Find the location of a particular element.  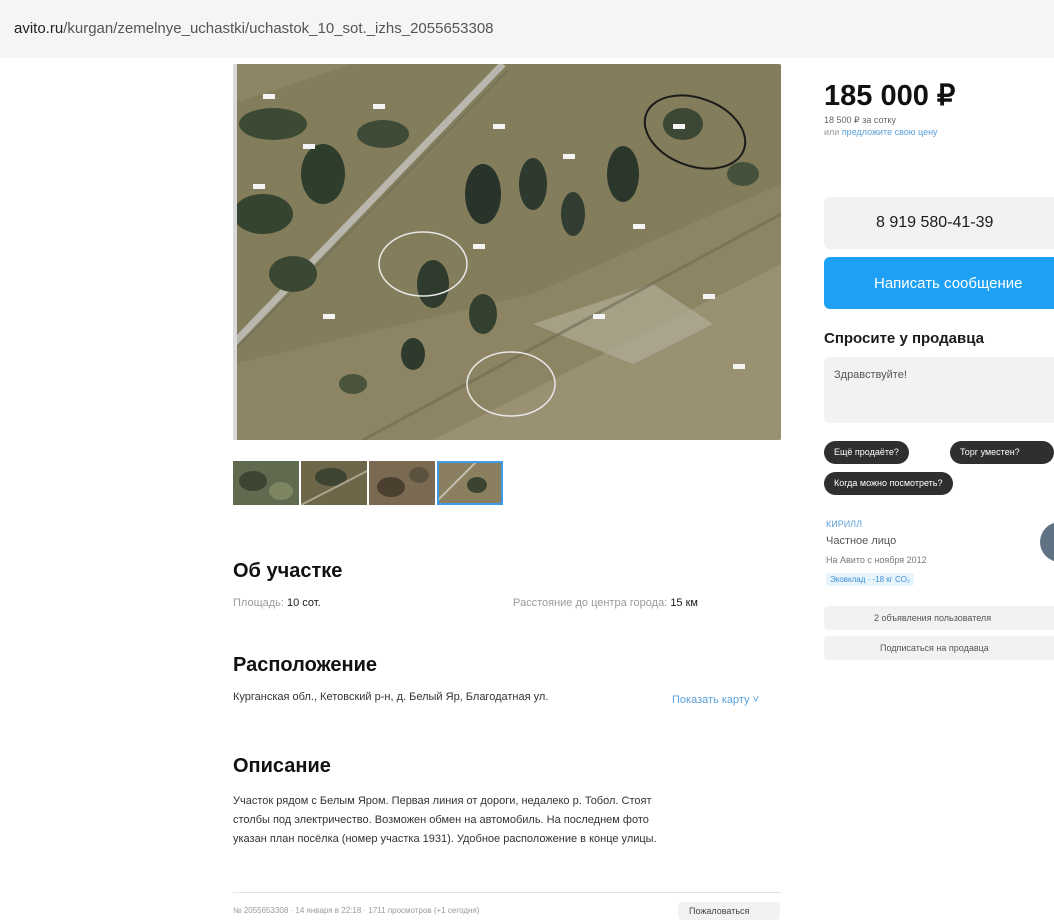

seller-since: На Авито с ноября 2012 is located at coordinates (876, 560).